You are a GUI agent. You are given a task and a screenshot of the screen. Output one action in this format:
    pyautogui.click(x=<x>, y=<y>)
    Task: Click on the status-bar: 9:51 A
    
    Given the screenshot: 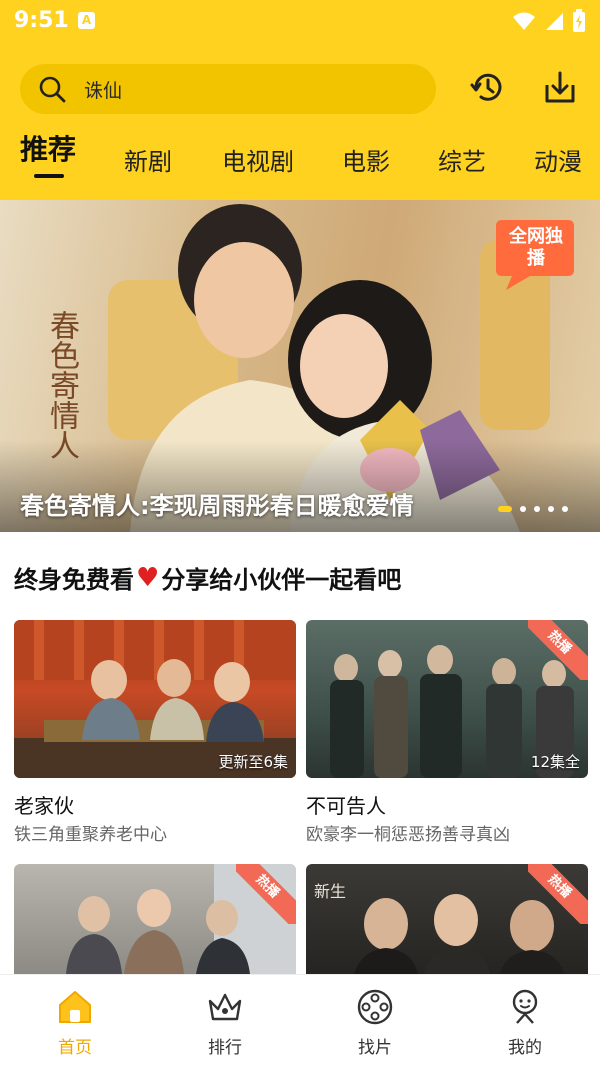 What is the action you would take?
    pyautogui.click(x=300, y=22)
    